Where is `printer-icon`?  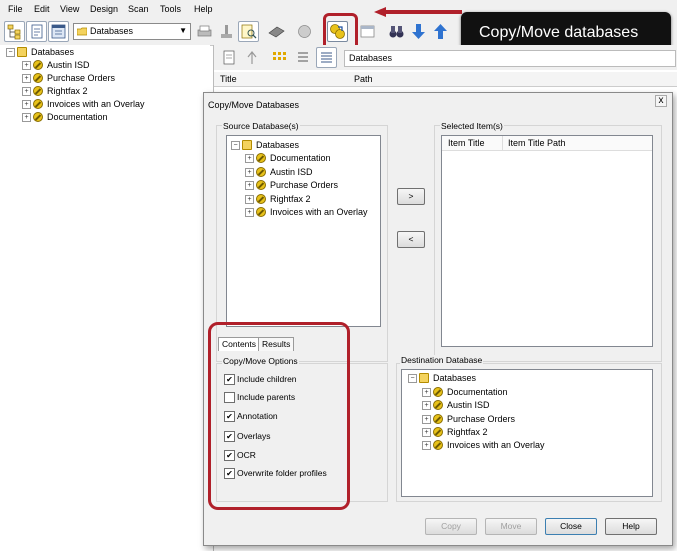
printer-icon is located at coordinates (204, 31).